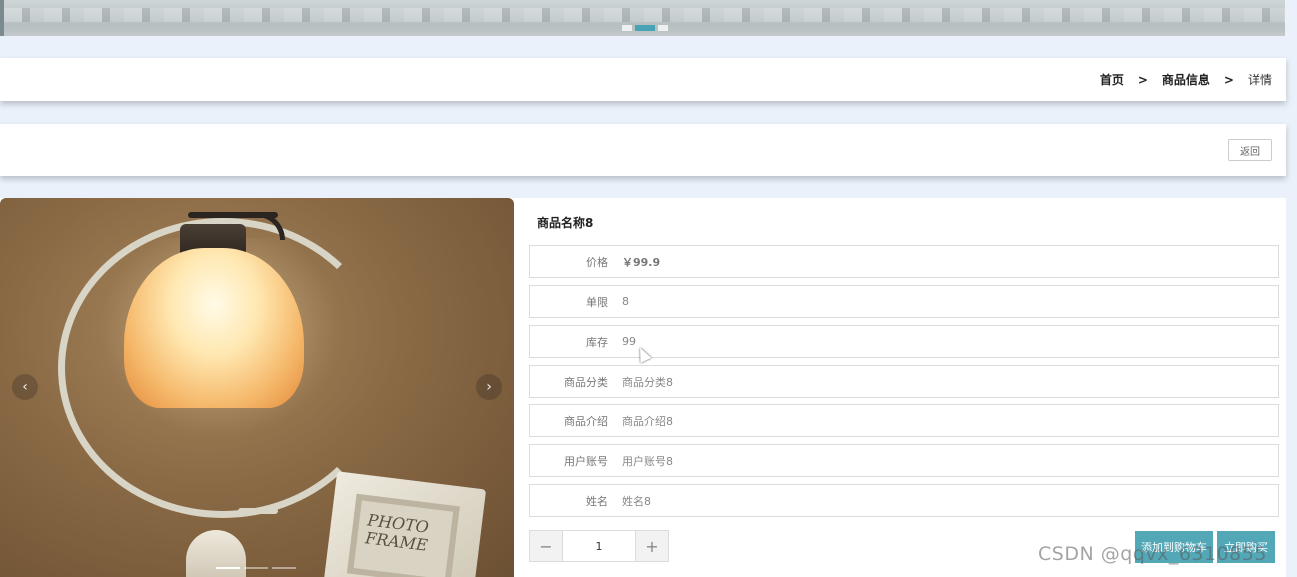 The image size is (1297, 577). What do you see at coordinates (647, 461) in the screenshot?
I see `field-value: 用户账号8` at bounding box center [647, 461].